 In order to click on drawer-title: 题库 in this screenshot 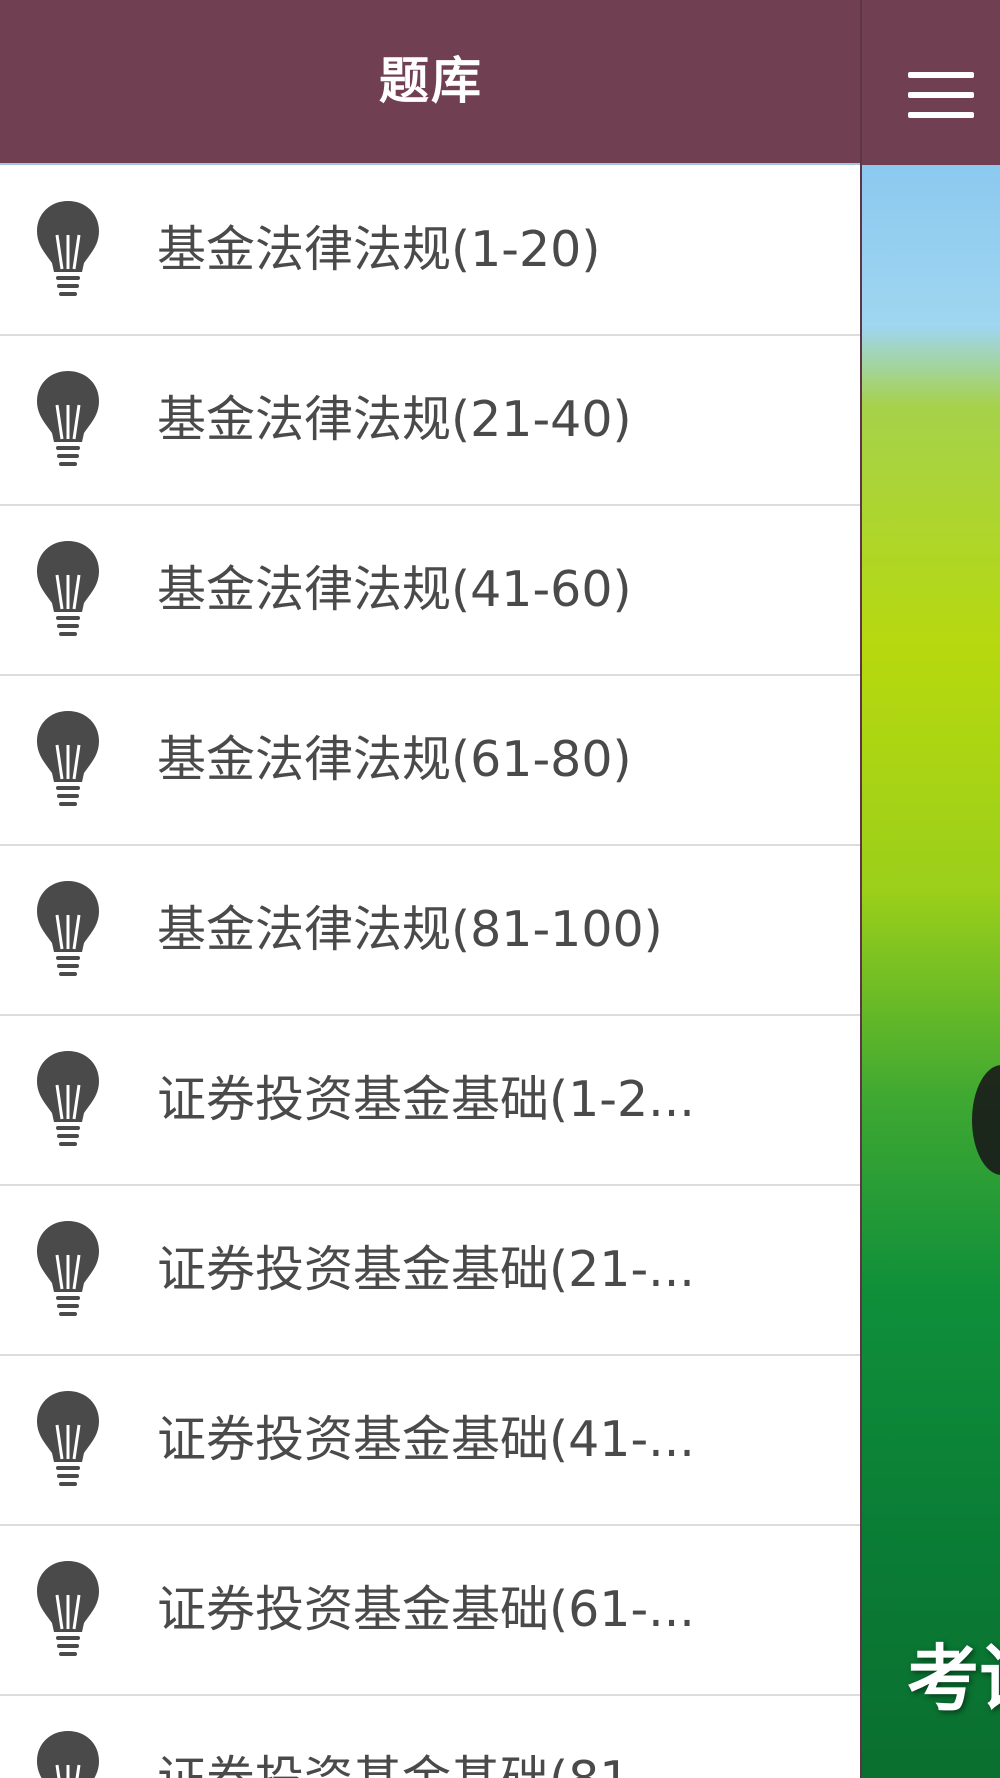, I will do `click(431, 80)`.